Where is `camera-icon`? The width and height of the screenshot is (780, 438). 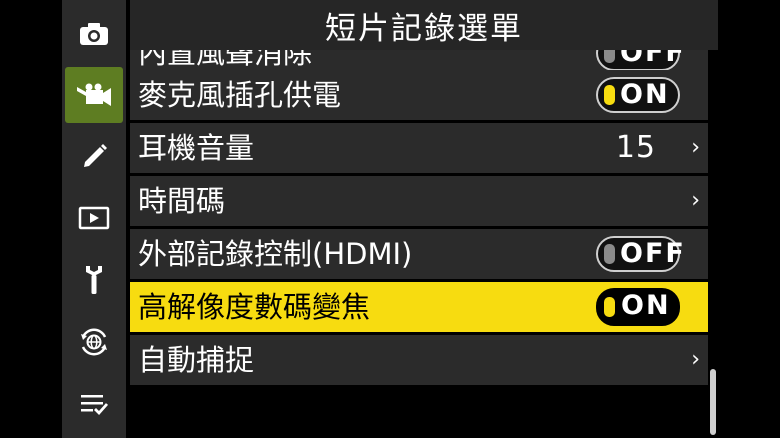 camera-icon is located at coordinates (94, 34).